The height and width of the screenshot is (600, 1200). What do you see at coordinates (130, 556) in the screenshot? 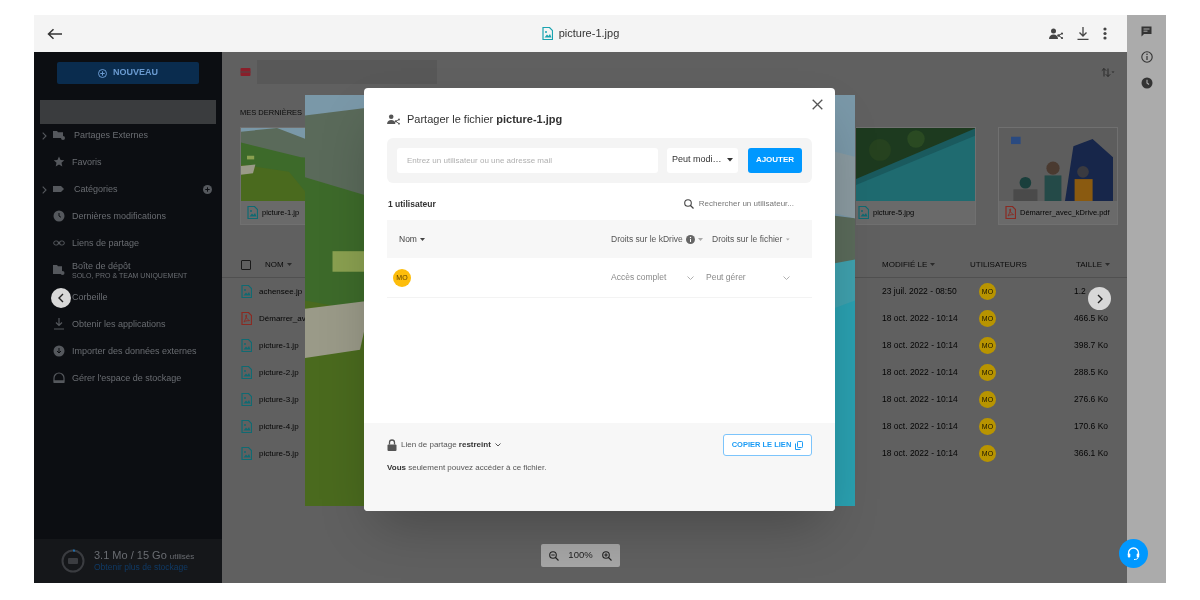
I see `storage-usage: 3.1 Mo / 15 Go` at bounding box center [130, 556].